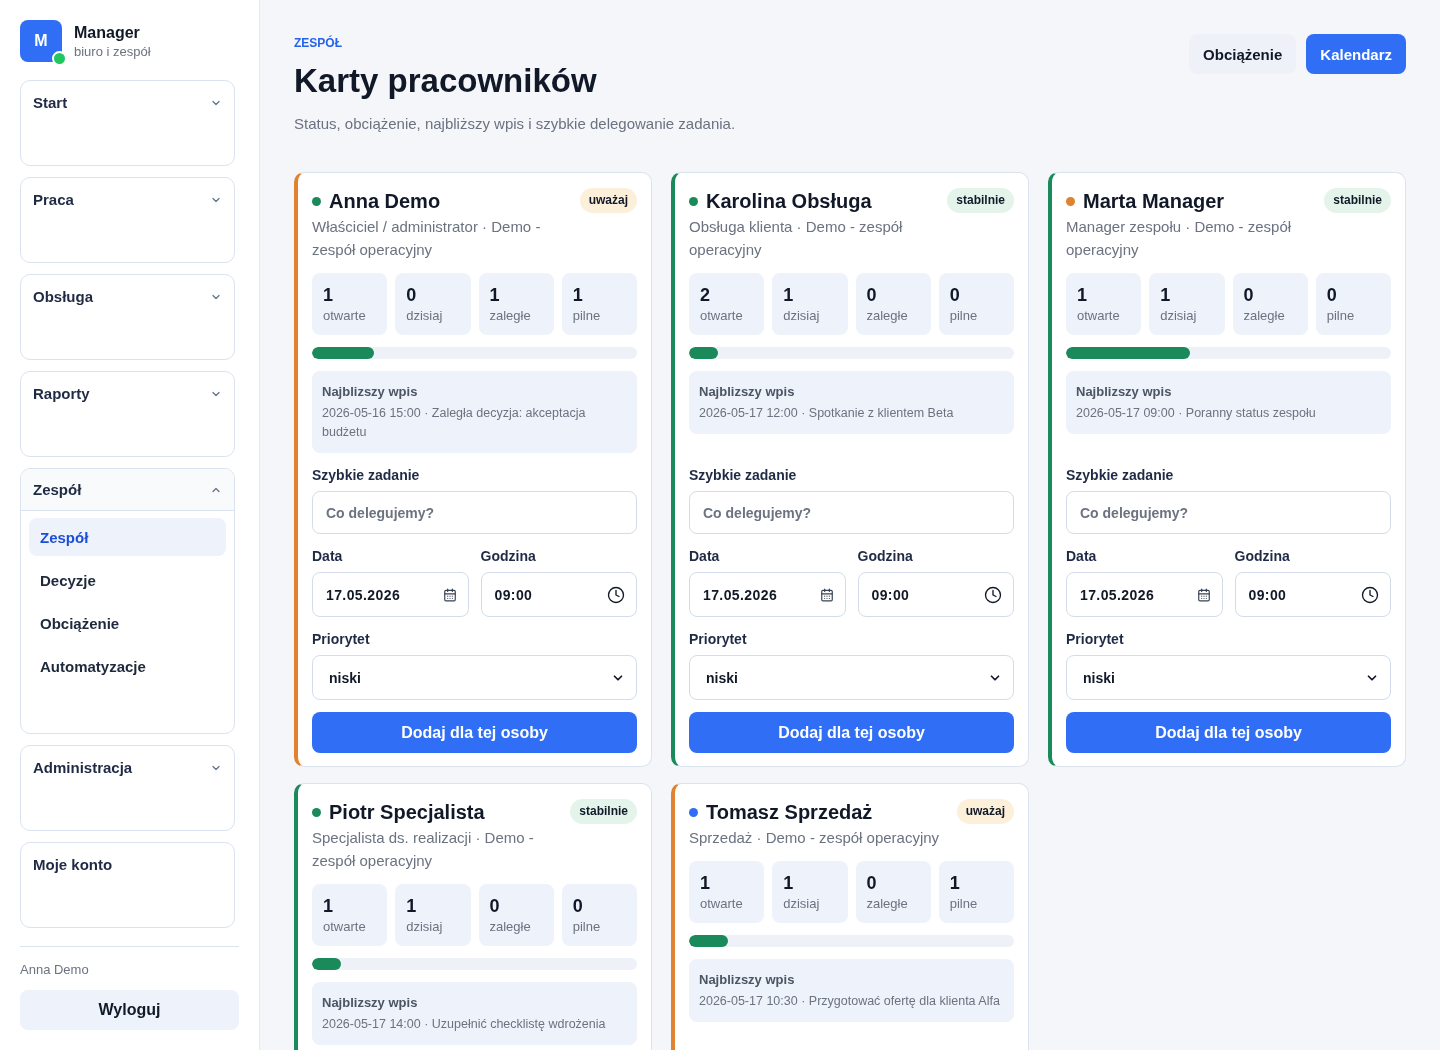 The height and width of the screenshot is (1050, 1440). What do you see at coordinates (127, 296) in the screenshot?
I see `nav-group-header: Obsługa` at bounding box center [127, 296].